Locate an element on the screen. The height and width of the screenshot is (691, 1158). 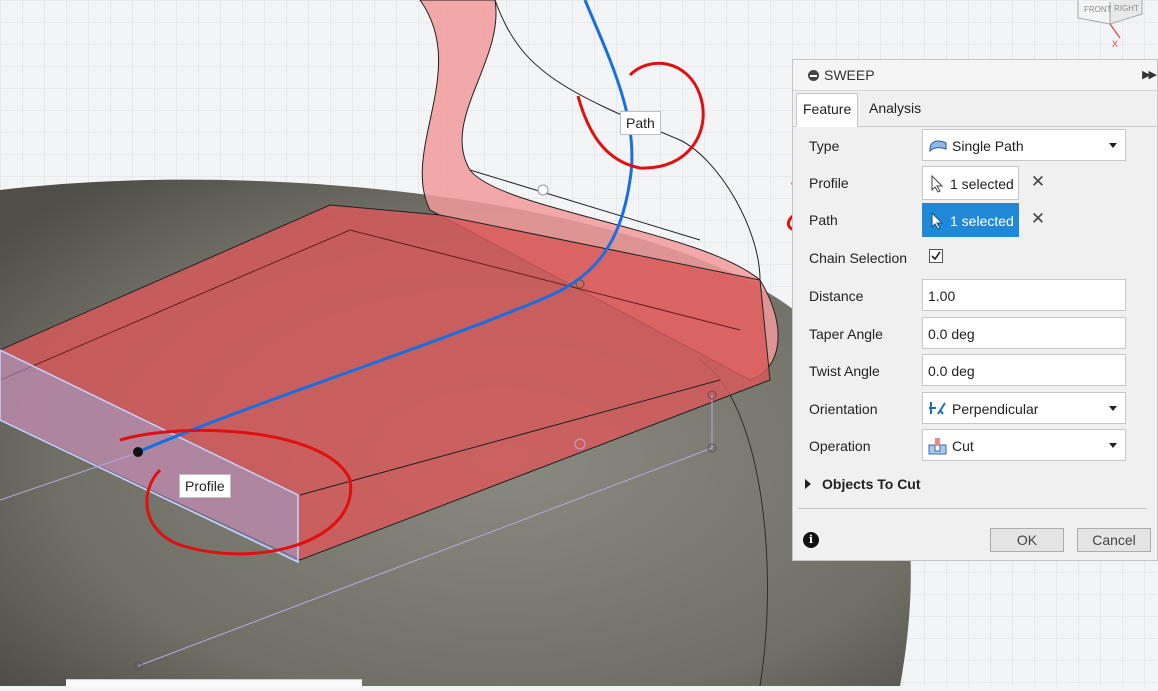
chevron-right-icon is located at coordinates (808, 484).